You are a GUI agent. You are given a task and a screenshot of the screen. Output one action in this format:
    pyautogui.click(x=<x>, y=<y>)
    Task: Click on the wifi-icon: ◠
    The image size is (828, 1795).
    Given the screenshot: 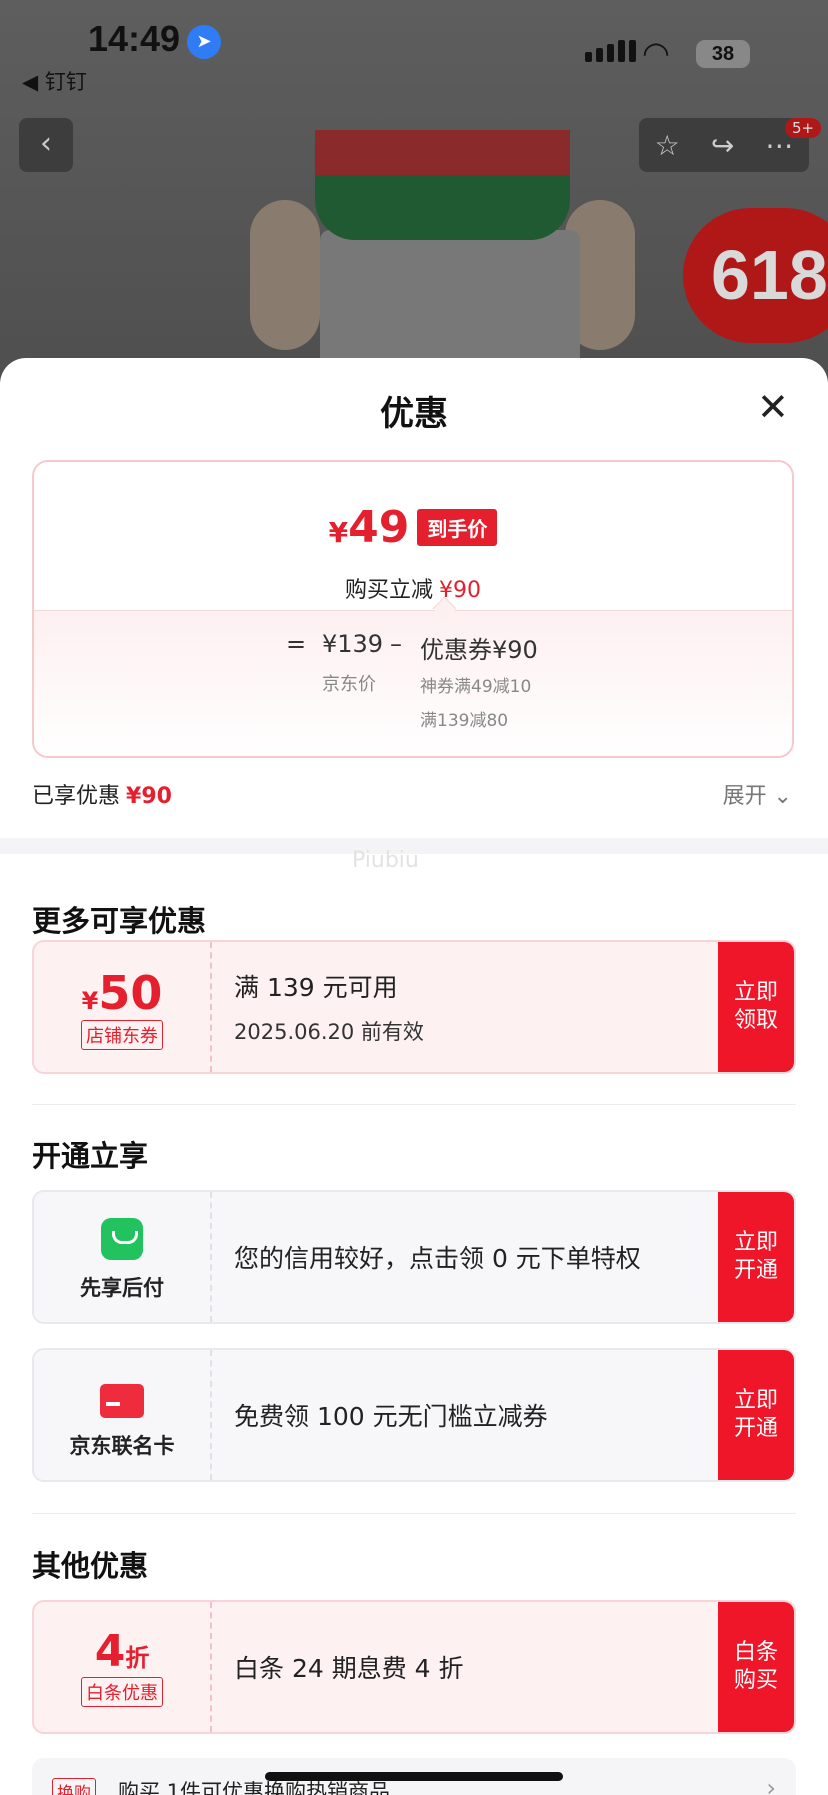 What is the action you would take?
    pyautogui.click(x=656, y=53)
    